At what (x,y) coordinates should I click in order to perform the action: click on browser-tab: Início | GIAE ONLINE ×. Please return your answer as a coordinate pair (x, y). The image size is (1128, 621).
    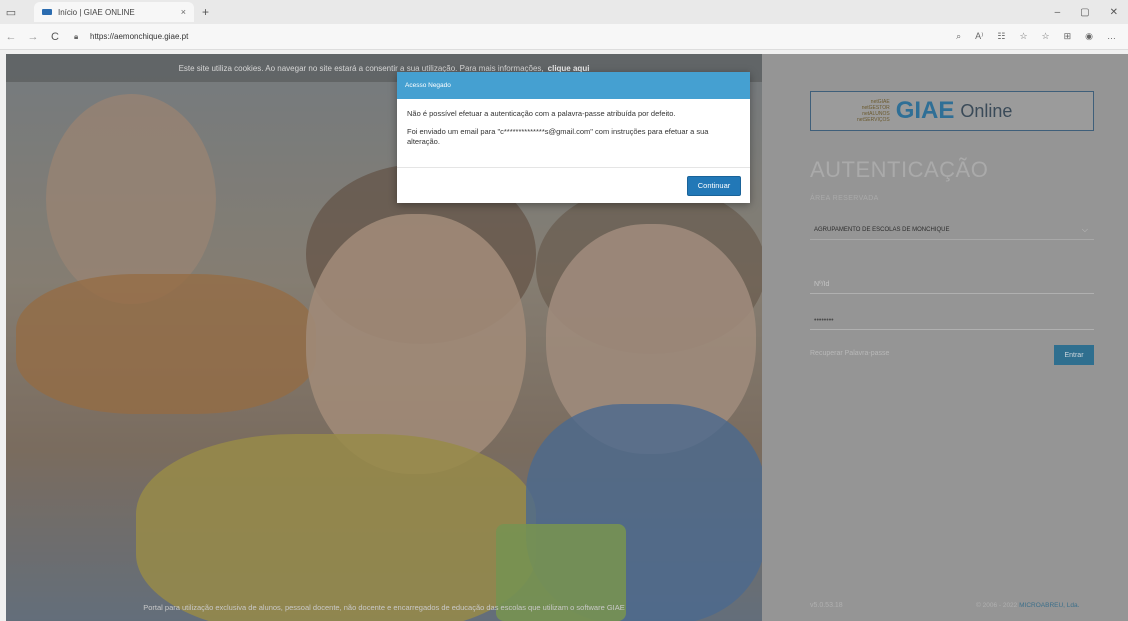
    Looking at the image, I should click on (114, 12).